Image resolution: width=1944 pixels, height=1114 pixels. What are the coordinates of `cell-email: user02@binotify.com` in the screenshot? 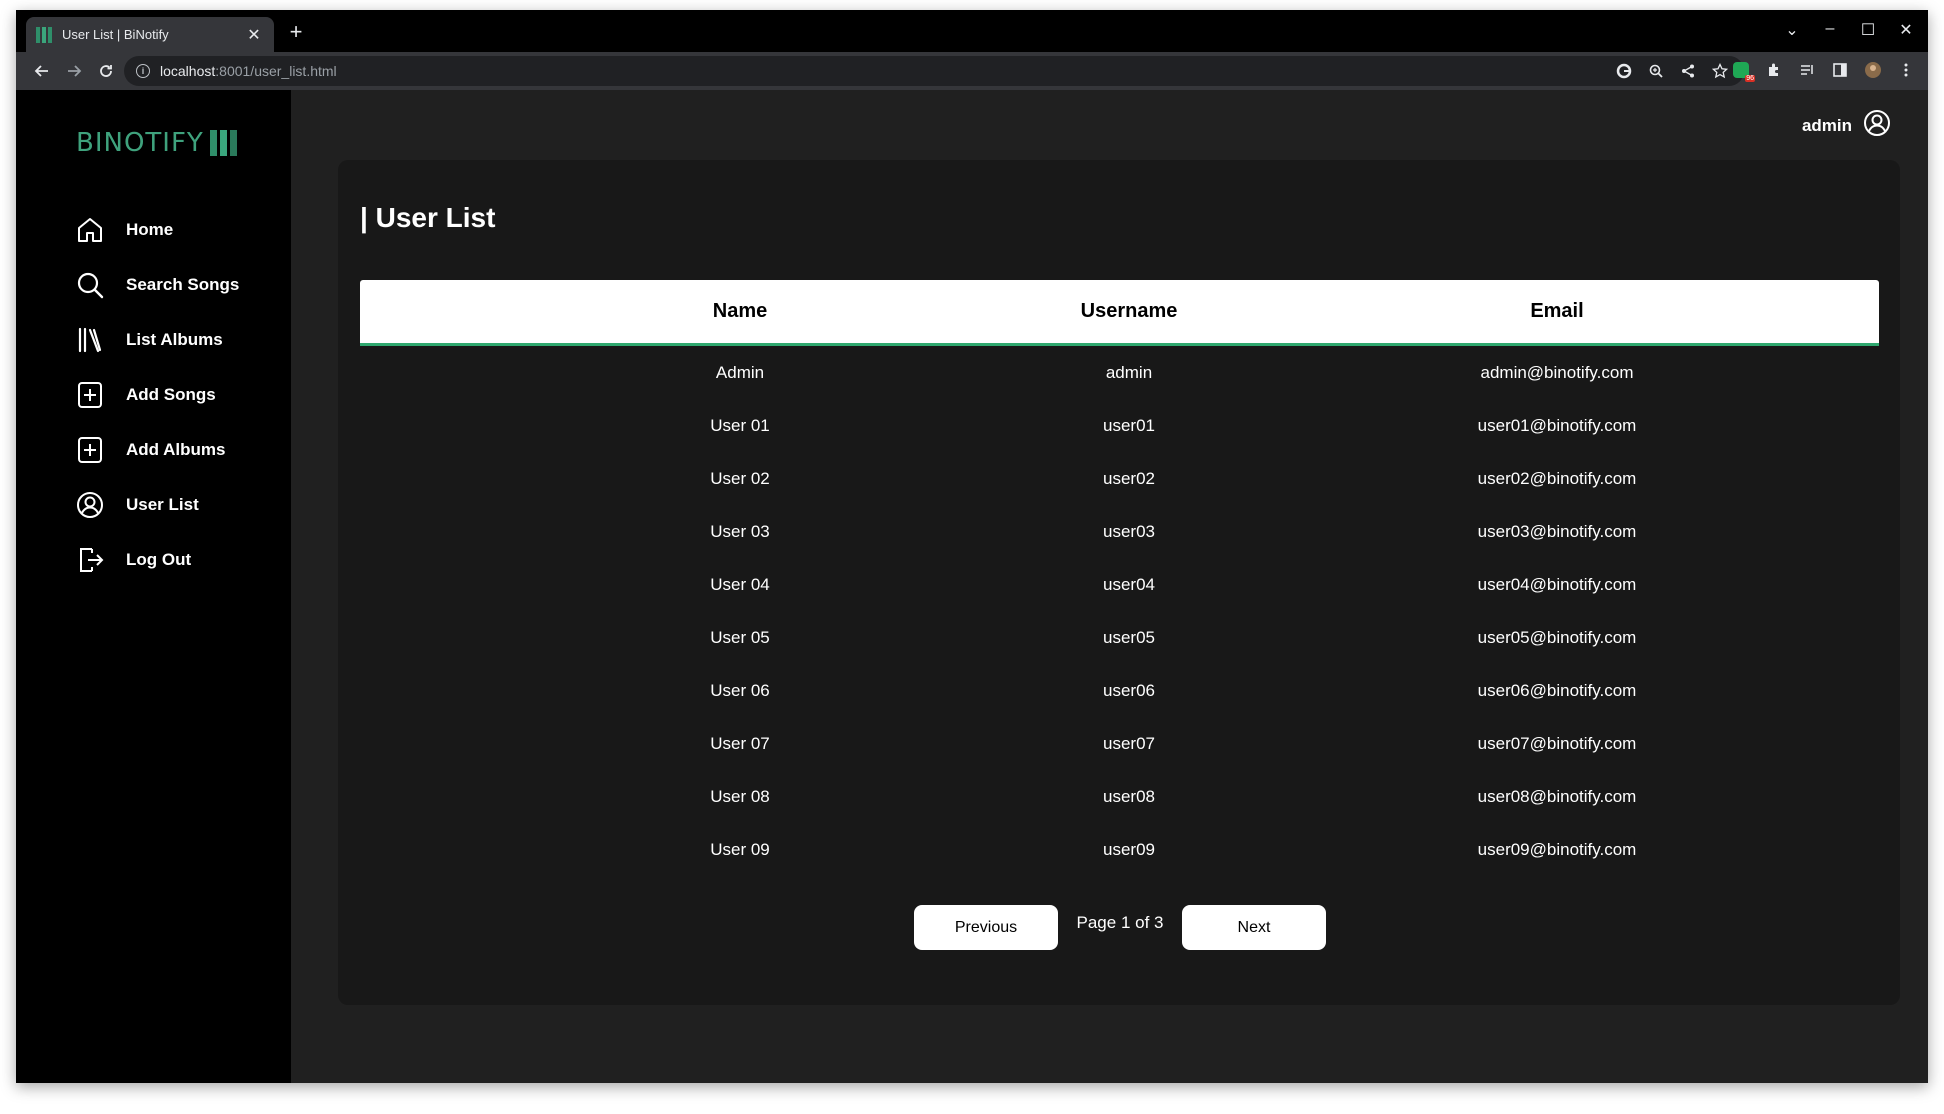 It's located at (1557, 478).